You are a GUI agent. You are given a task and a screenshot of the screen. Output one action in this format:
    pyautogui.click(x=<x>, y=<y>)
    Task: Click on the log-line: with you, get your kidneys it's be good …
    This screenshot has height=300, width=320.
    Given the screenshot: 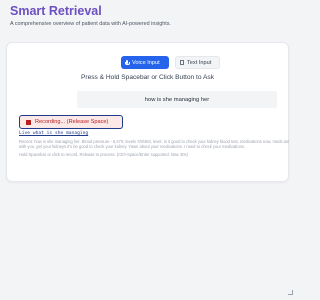 What is the action you would take?
    pyautogui.click(x=132, y=146)
    